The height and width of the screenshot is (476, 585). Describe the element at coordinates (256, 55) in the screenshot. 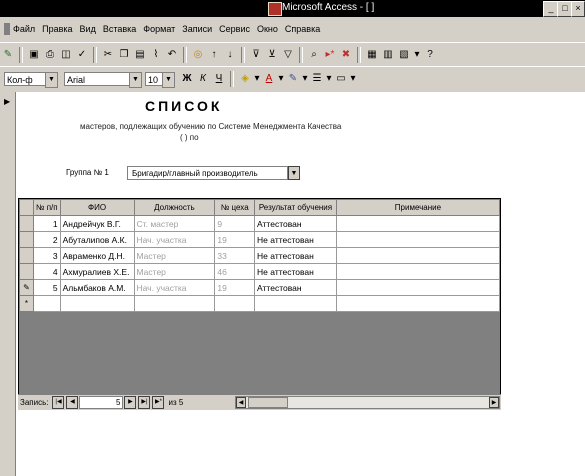

I see `filter-by-selection-icon: ⊽` at that location.